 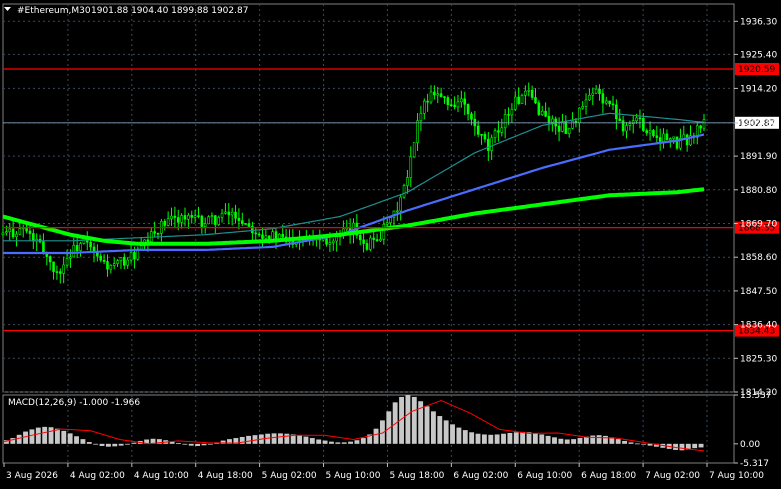 I want to click on x-tick-label: 4 Aug 10:00, so click(x=161, y=476).